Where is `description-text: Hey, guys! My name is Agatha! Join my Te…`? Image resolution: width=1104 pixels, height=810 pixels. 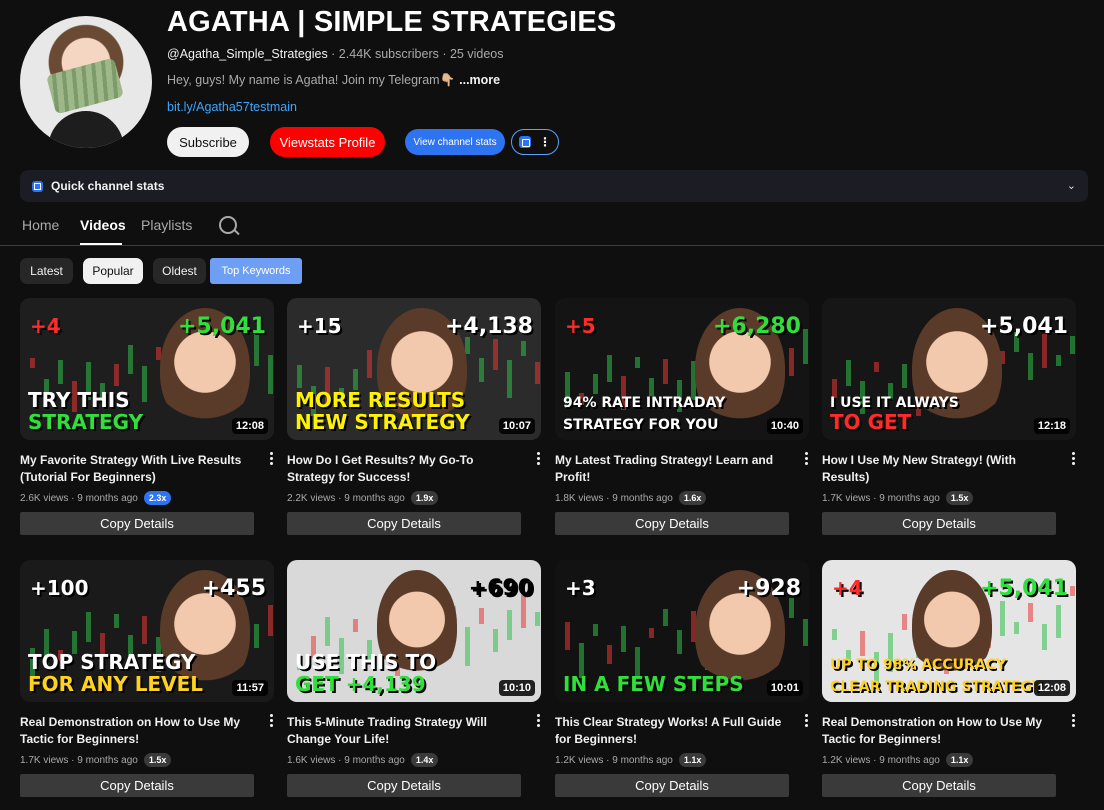 description-text: Hey, guys! My name is Agatha! Join my Te… is located at coordinates (311, 80).